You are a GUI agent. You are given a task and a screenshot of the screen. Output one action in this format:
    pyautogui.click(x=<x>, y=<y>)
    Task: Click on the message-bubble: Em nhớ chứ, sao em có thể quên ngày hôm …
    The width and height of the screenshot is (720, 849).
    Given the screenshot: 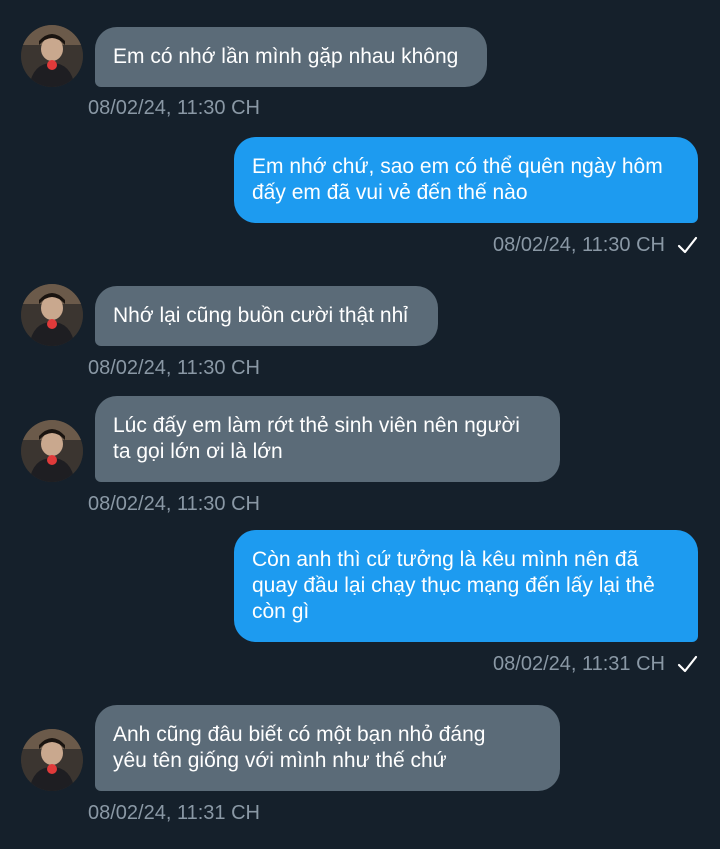 What is the action you would take?
    pyautogui.click(x=466, y=180)
    